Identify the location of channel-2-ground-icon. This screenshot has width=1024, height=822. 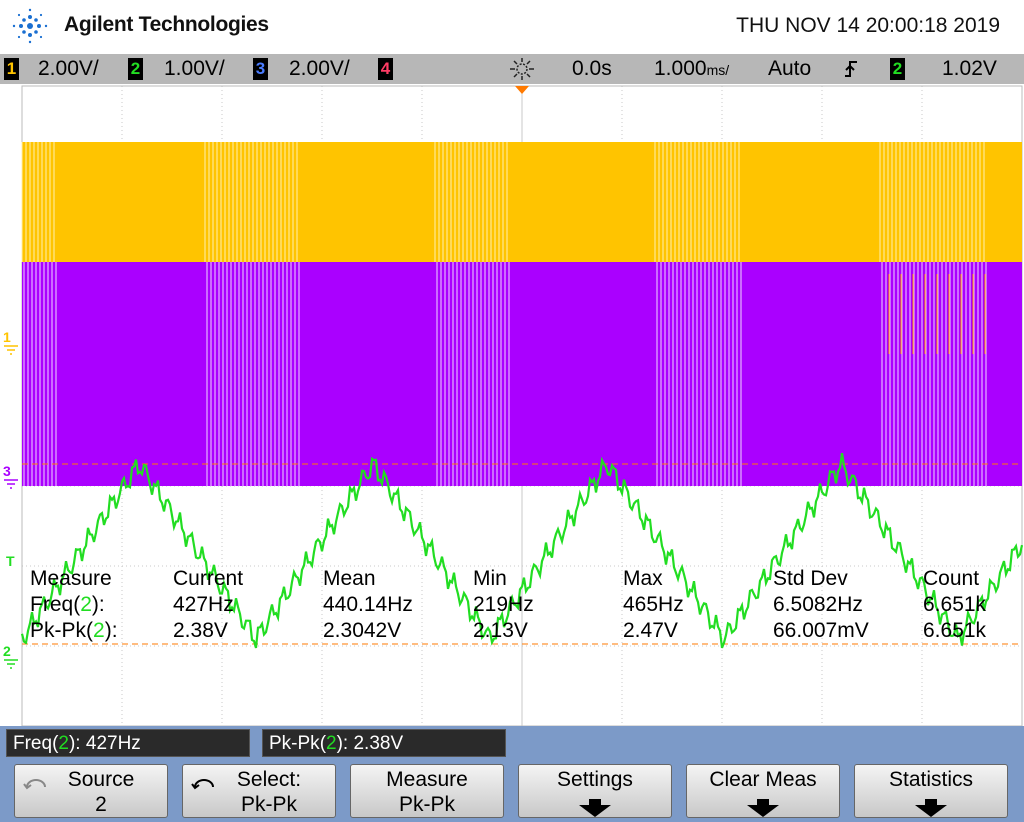
(11, 664).